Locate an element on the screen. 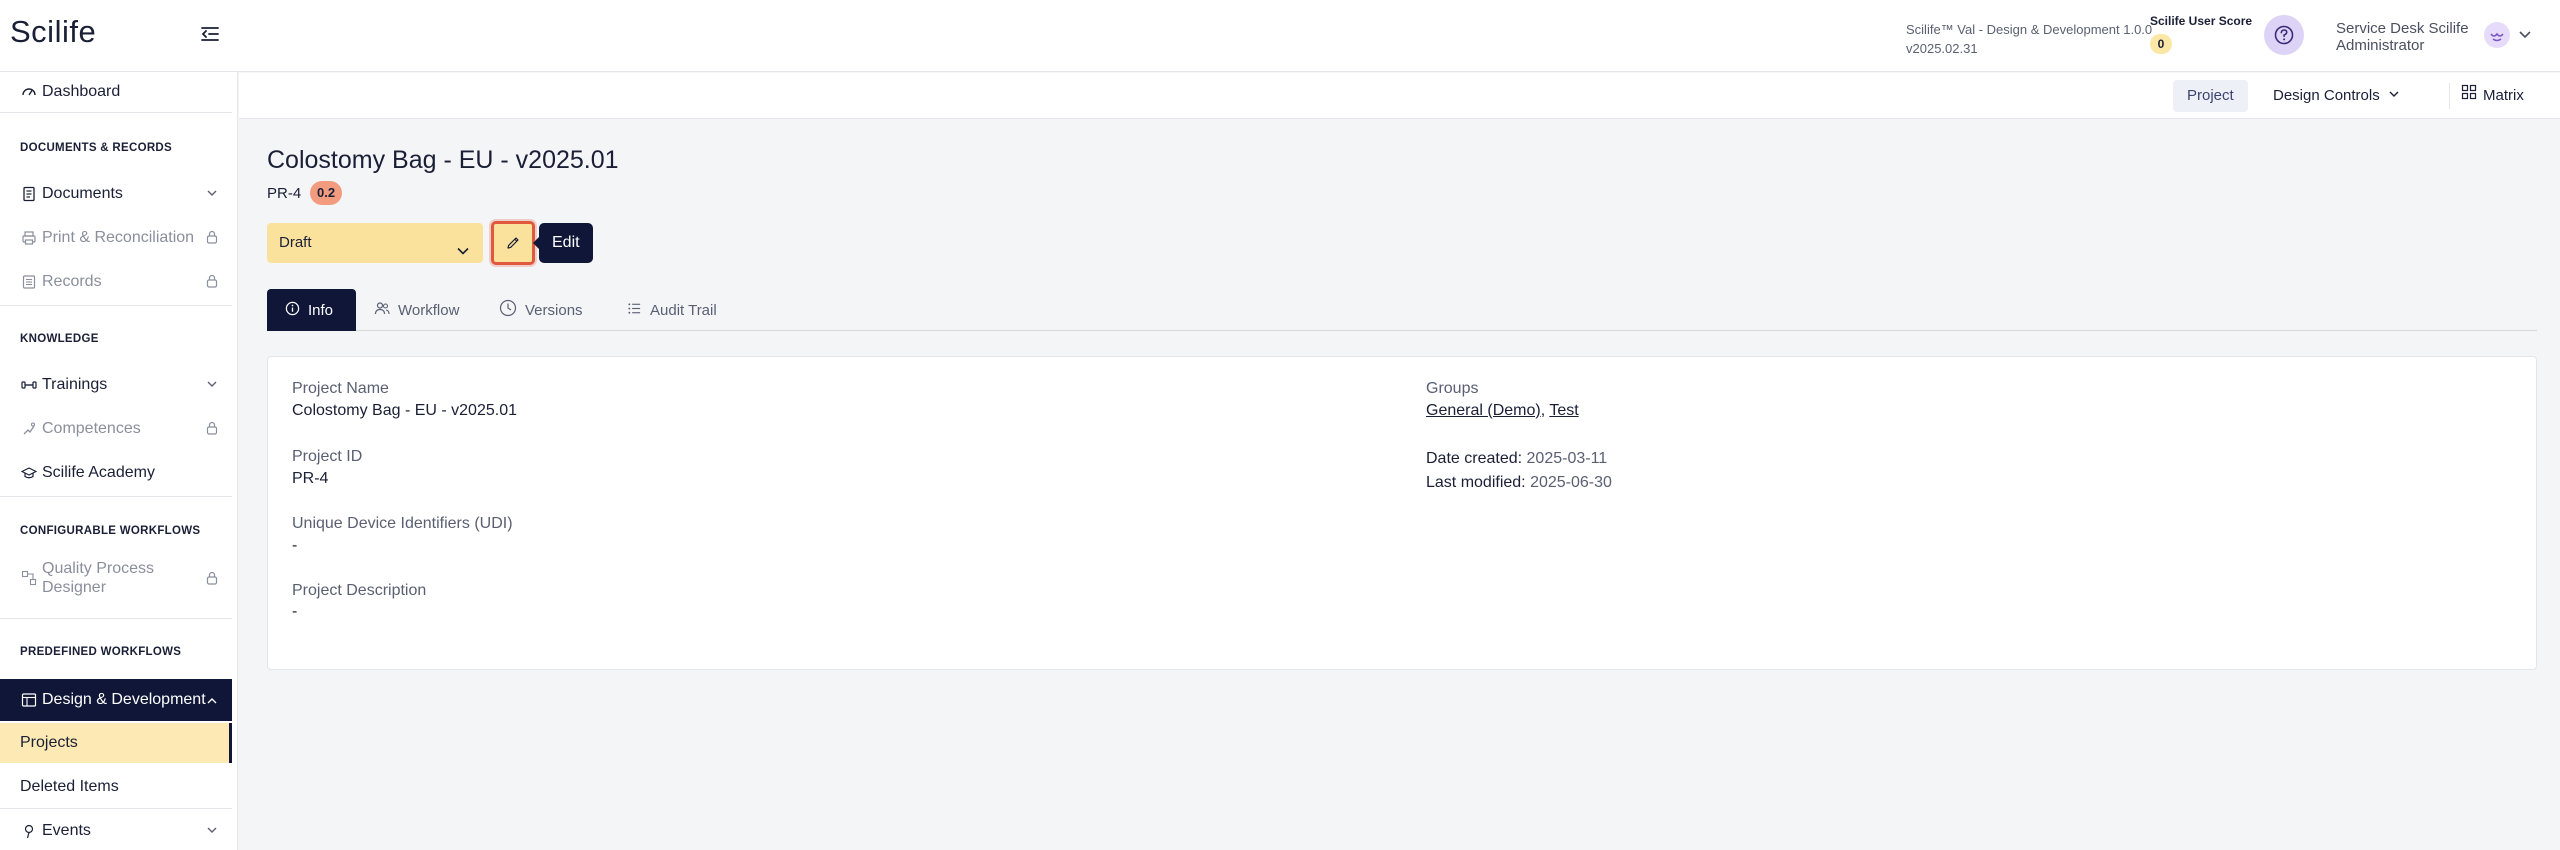 Image resolution: width=2560 pixels, height=850 pixels. section-predefined-workflows: PREDEFINED WORKFLOWS is located at coordinates (101, 652).